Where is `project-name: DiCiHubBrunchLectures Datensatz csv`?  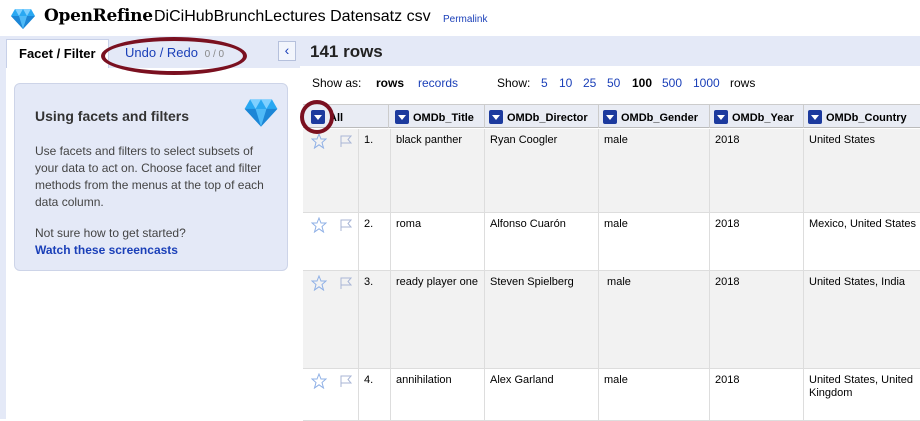
project-name: DiCiHubBrunchLectures Datensatz csv is located at coordinates (292, 17).